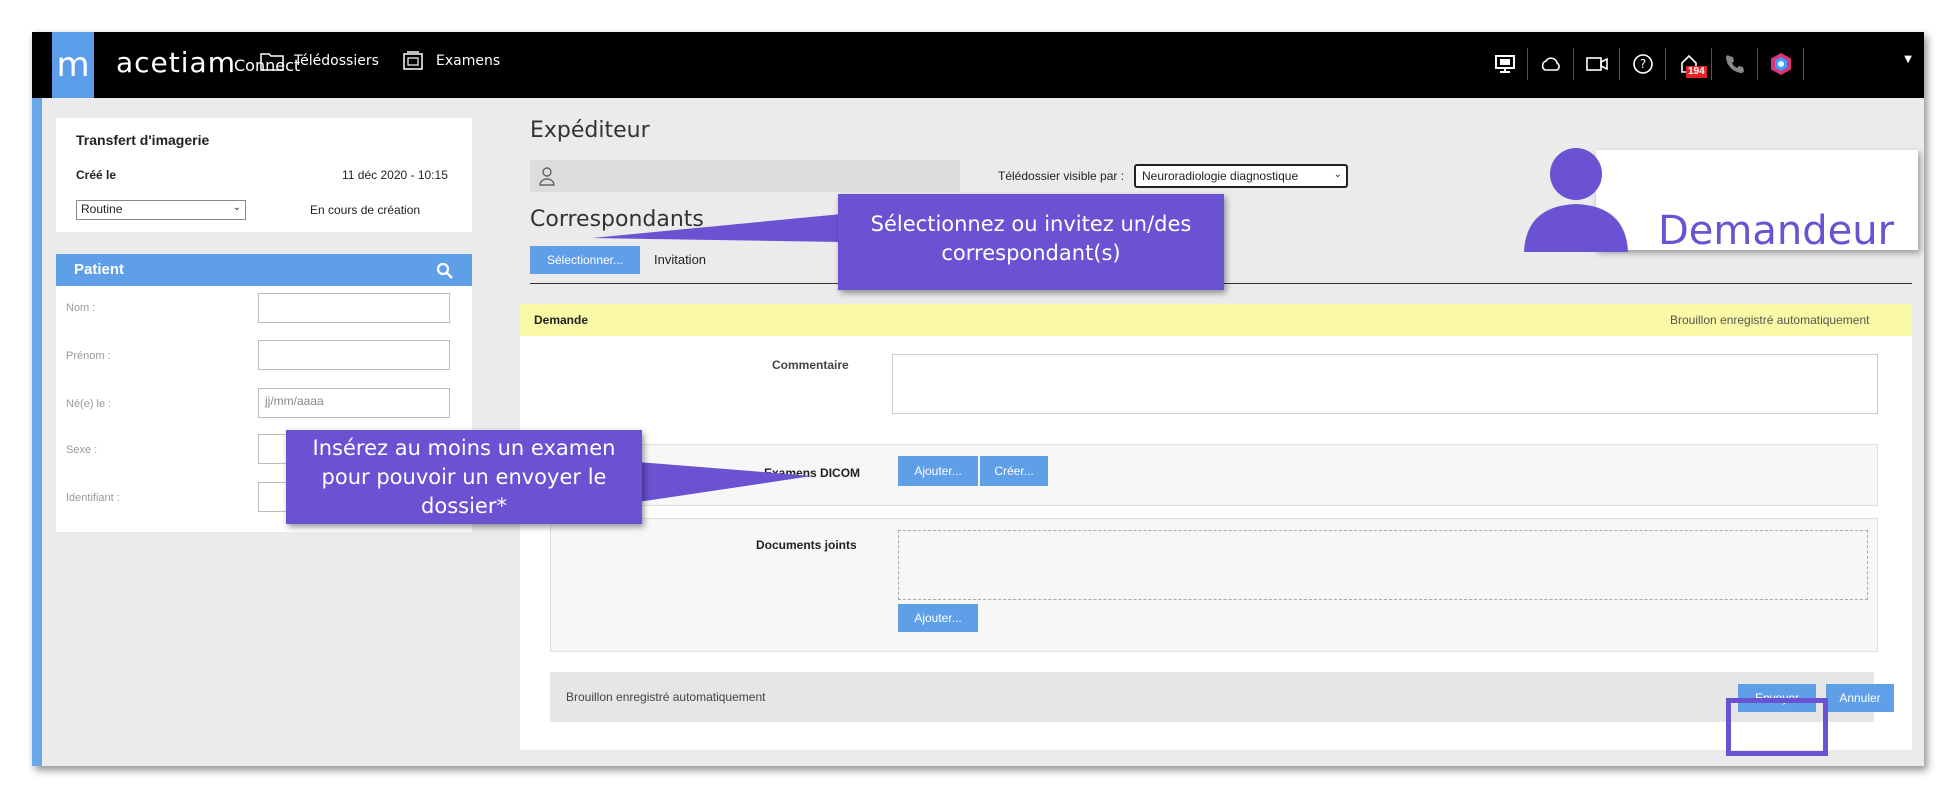  What do you see at coordinates (1776, 231) in the screenshot?
I see `requester-label: Demandeur` at bounding box center [1776, 231].